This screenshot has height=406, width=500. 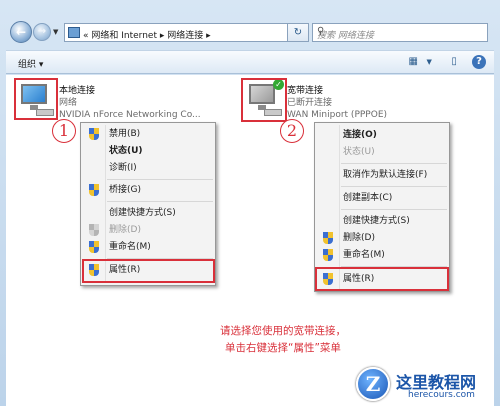 What do you see at coordinates (77, 91) in the screenshot?
I see `connection-name: 本地连接` at bounding box center [77, 91].